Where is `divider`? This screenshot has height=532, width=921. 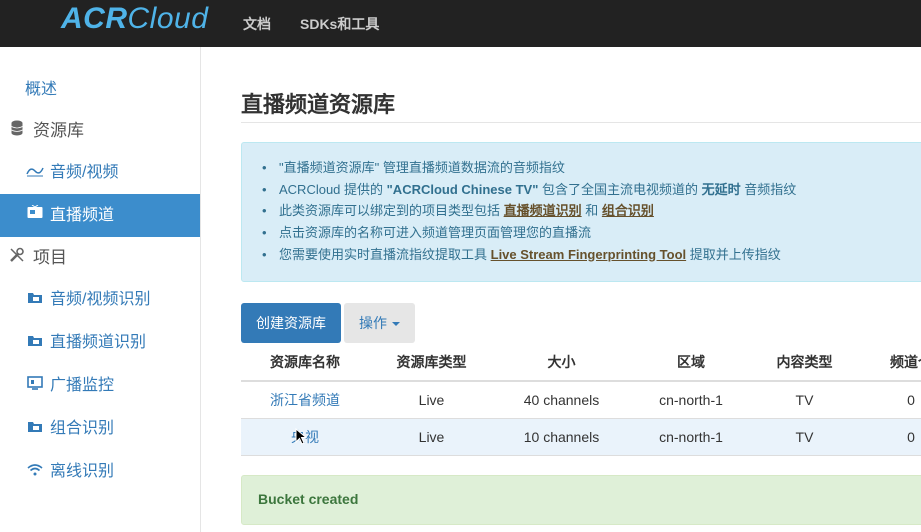 divider is located at coordinates (581, 122).